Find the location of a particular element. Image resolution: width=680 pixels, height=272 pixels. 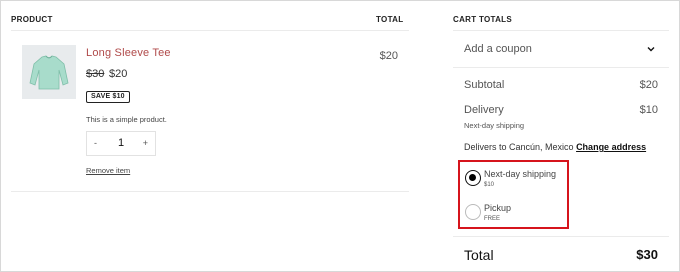

add-coupon-toggle: Add a coupon is located at coordinates (498, 49).